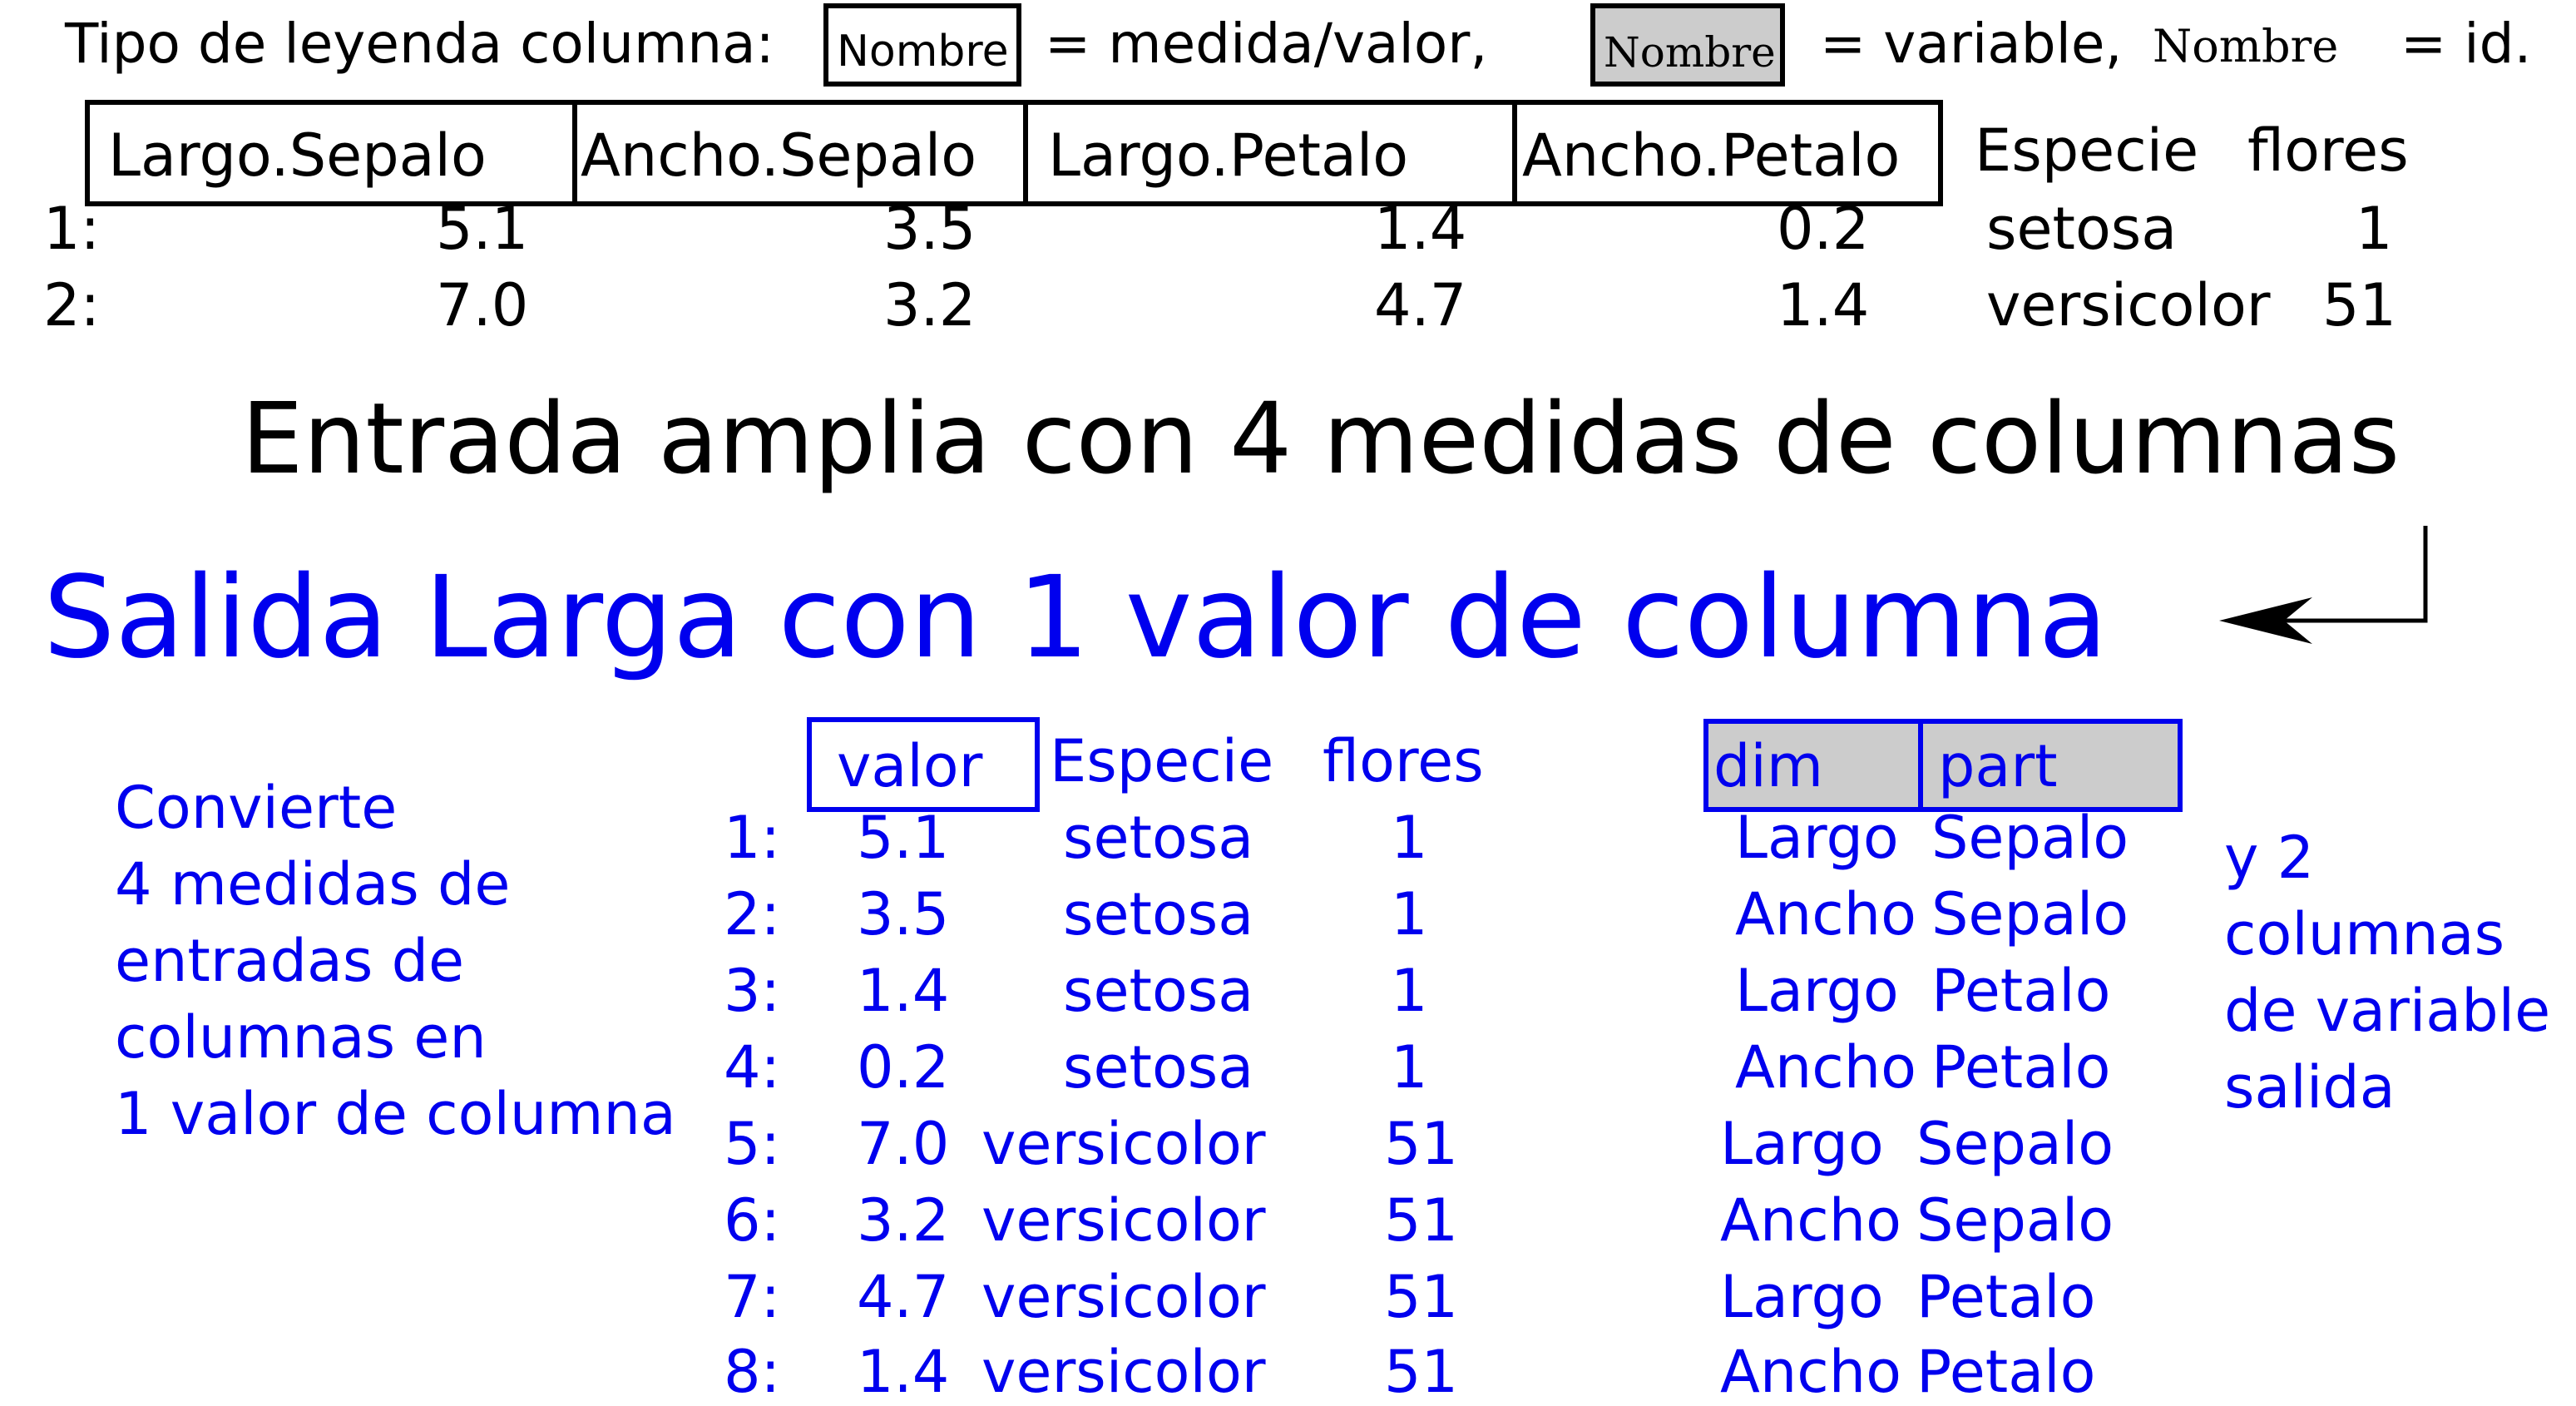  What do you see at coordinates (903, 914) in the screenshot?
I see `long-cell-valor: 3.5` at bounding box center [903, 914].